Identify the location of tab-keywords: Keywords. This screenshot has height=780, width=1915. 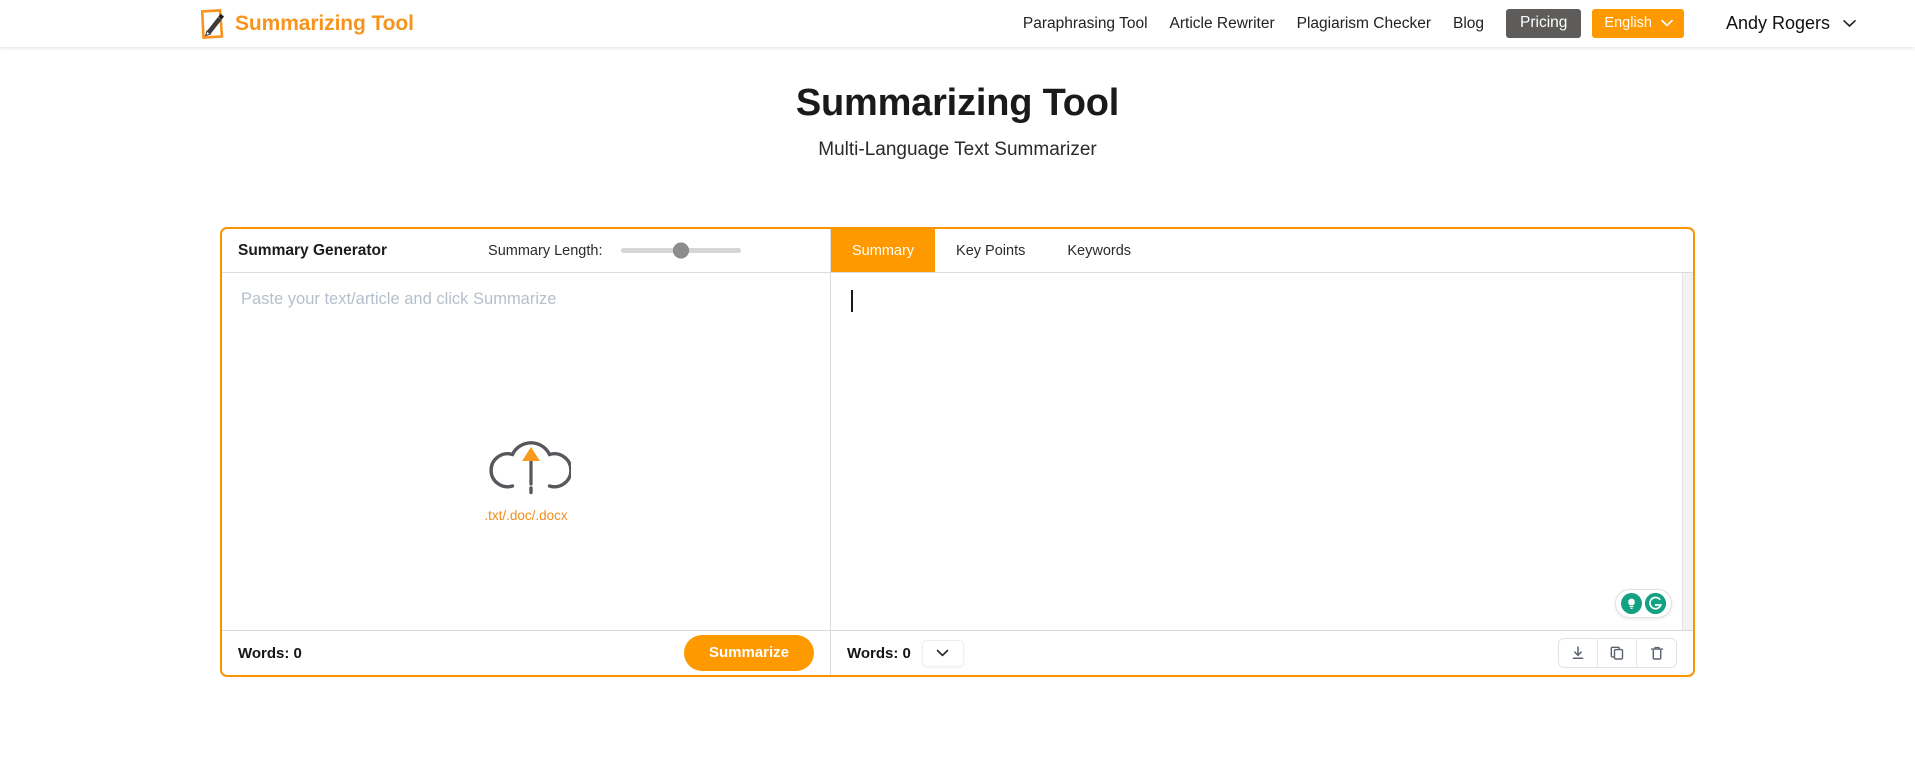
(1099, 250).